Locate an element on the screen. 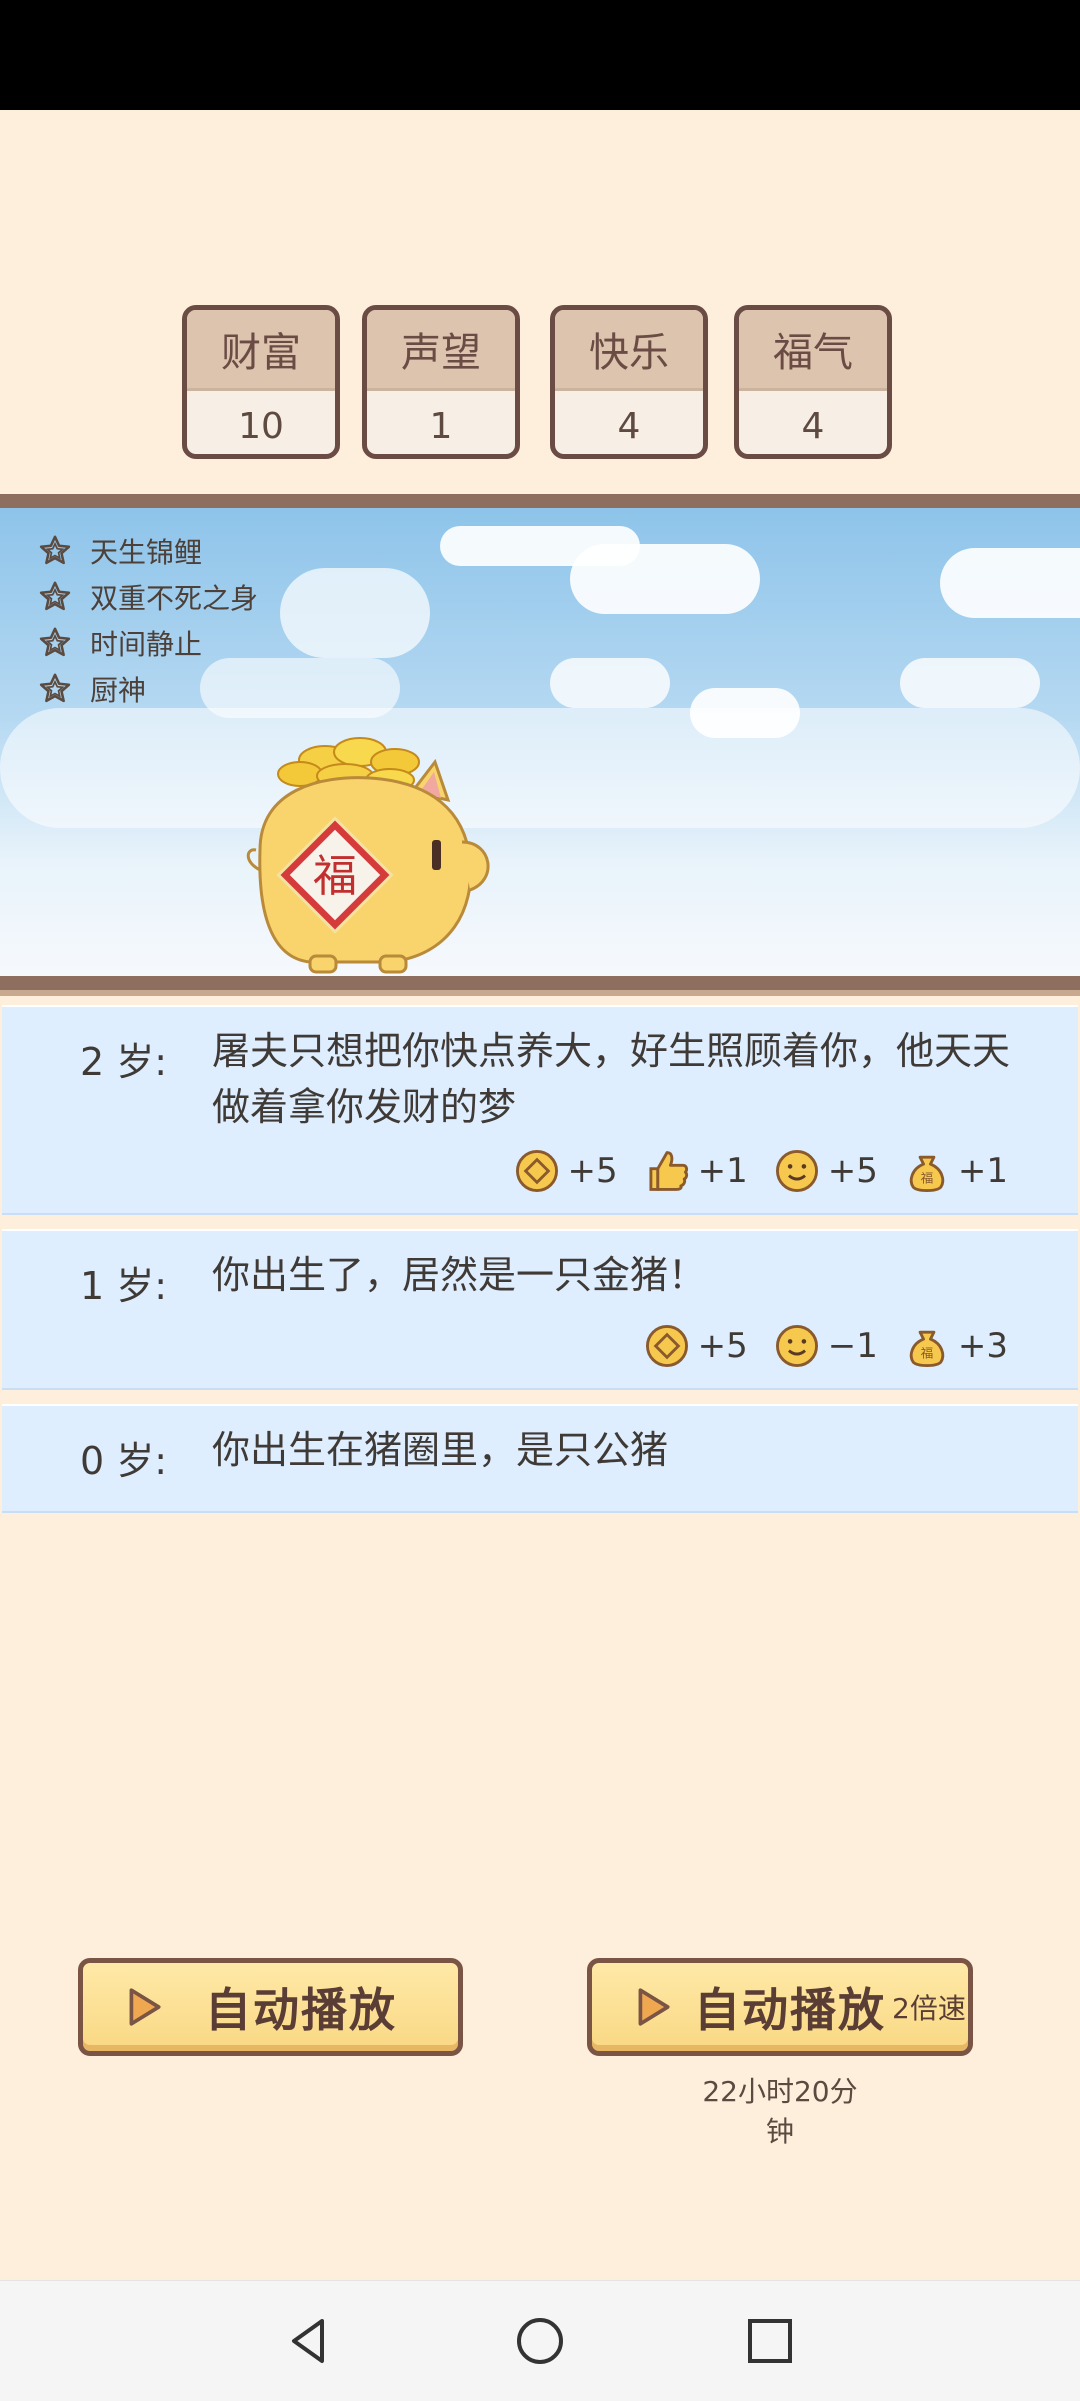  stat-card-happiness: 快乐 4 is located at coordinates (629, 382).